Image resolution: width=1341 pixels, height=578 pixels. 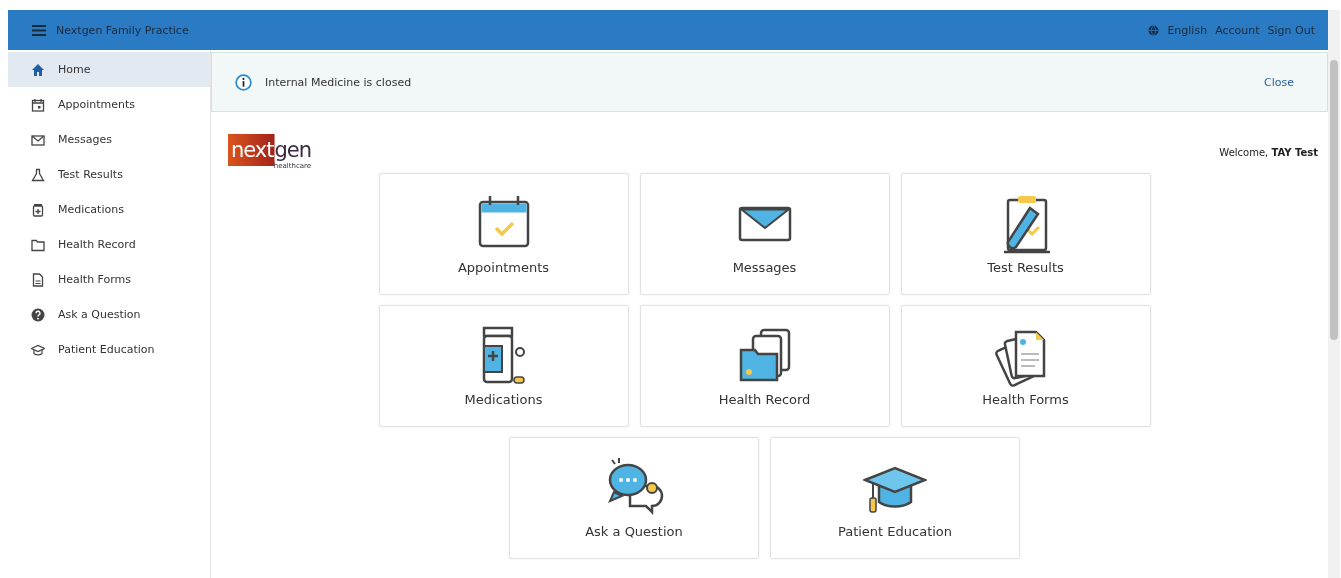 What do you see at coordinates (109, 209) in the screenshot?
I see `sidebar-item: Medications` at bounding box center [109, 209].